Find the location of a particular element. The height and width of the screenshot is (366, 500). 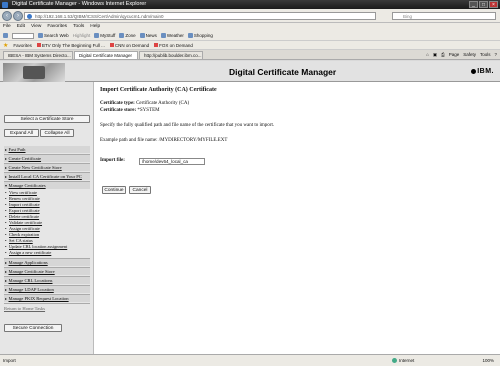

print-icon: ⎙ is located at coordinates (443, 55).